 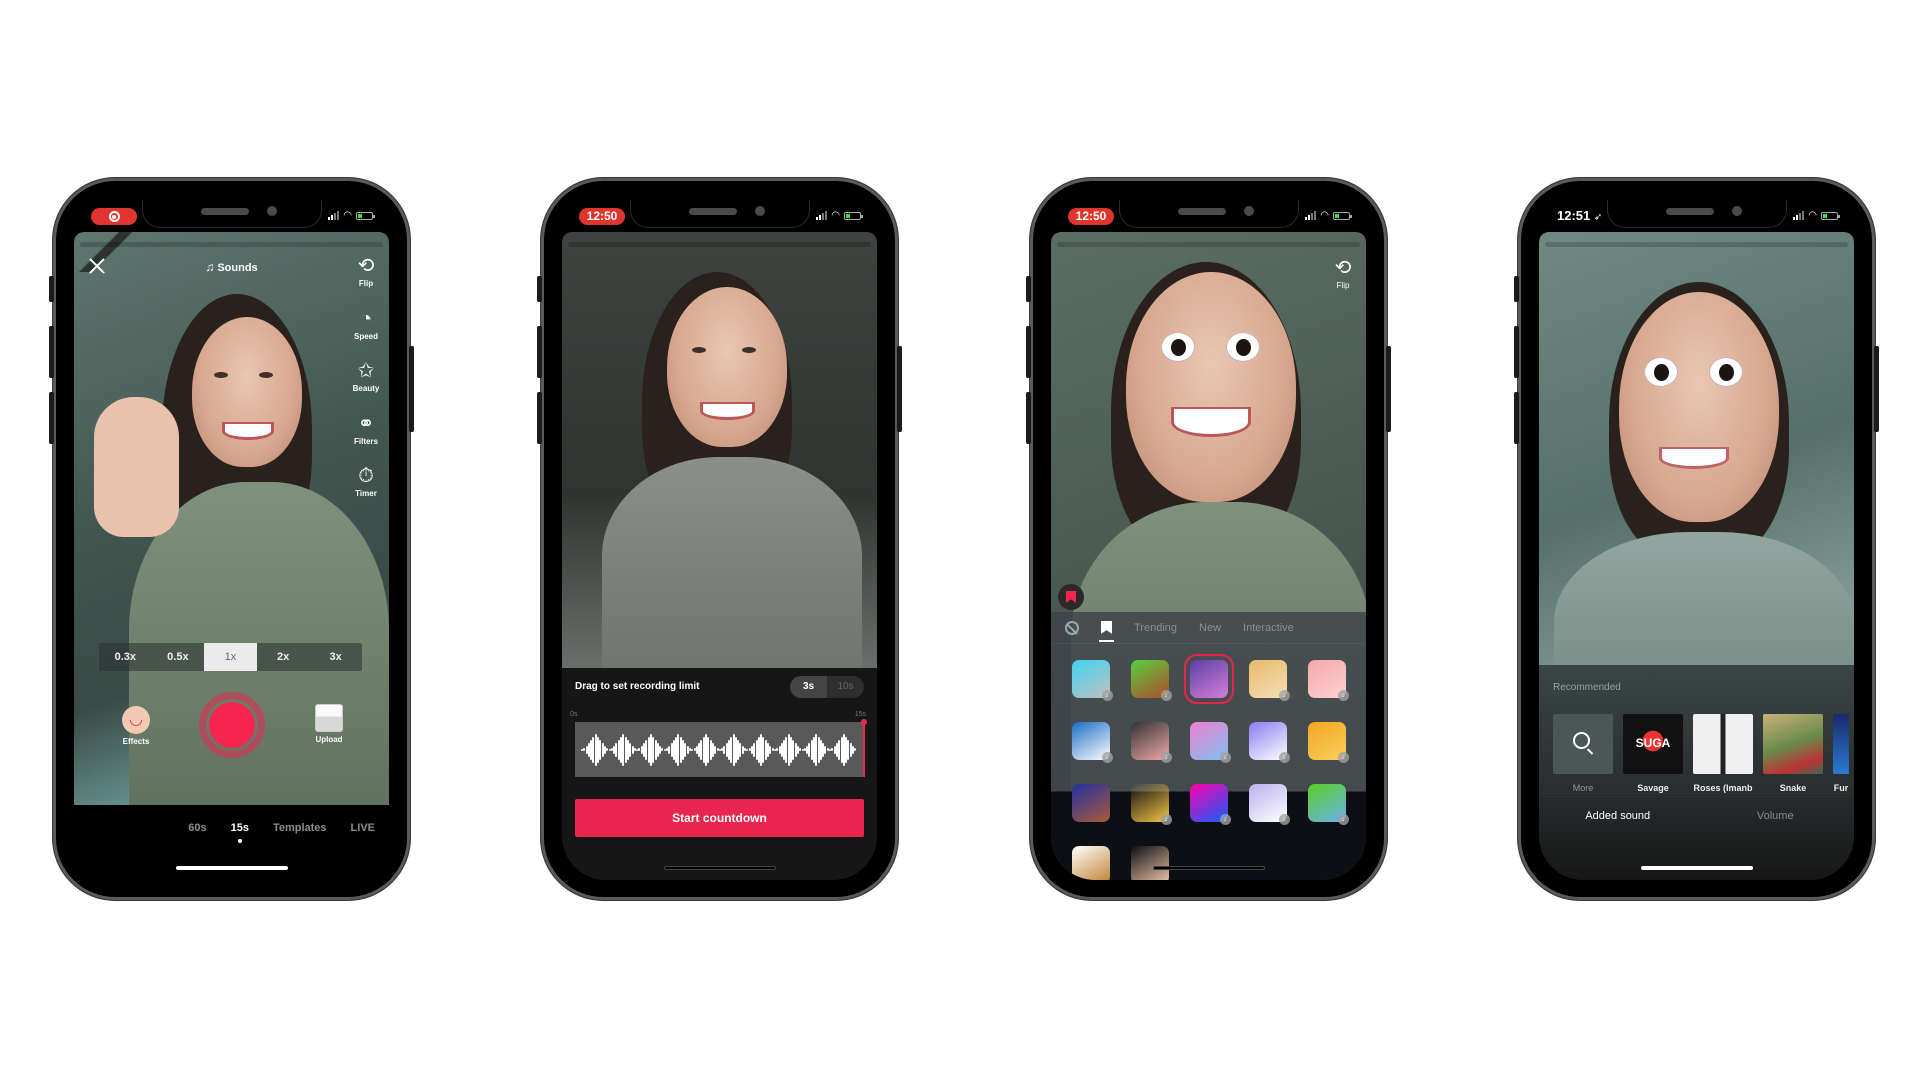 What do you see at coordinates (1583, 753) in the screenshot?
I see `more-sounds-button: More` at bounding box center [1583, 753].